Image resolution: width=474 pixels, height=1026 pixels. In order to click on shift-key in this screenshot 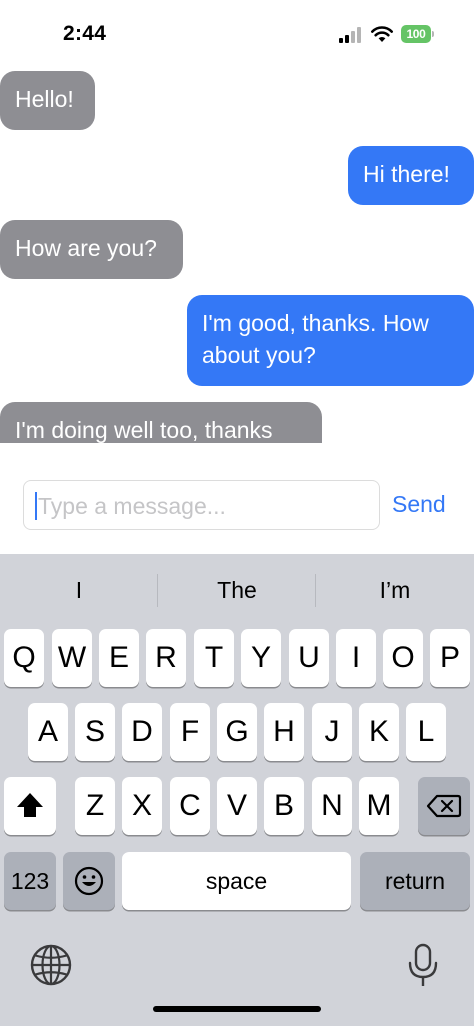, I will do `click(30, 806)`.